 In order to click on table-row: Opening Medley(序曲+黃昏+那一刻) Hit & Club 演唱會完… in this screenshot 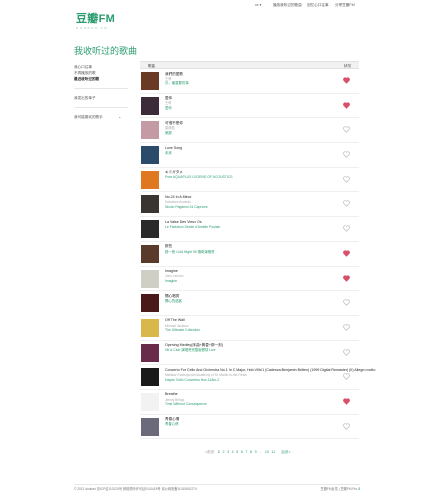, I will do `click(249, 353)`.